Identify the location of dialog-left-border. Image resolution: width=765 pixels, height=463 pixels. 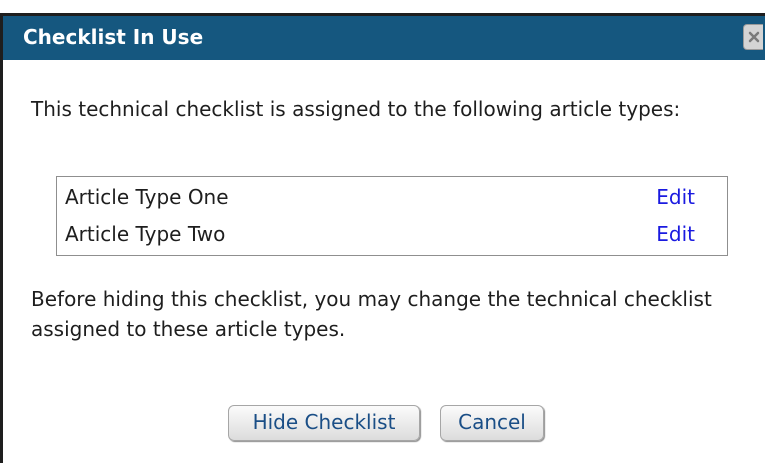
(1, 239).